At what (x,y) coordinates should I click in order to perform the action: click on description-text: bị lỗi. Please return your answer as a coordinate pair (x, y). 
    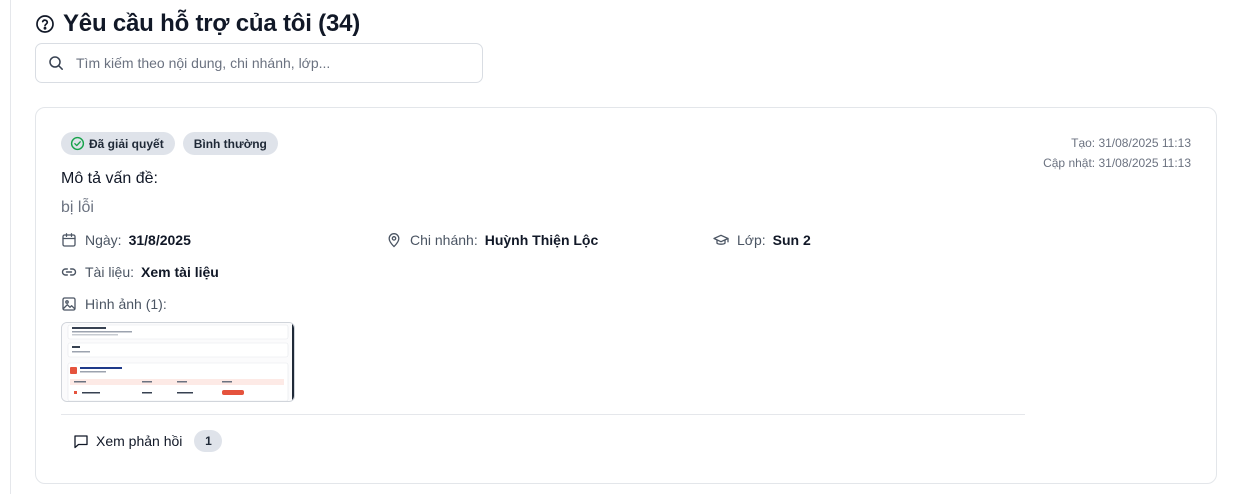
    Looking at the image, I should click on (77, 207).